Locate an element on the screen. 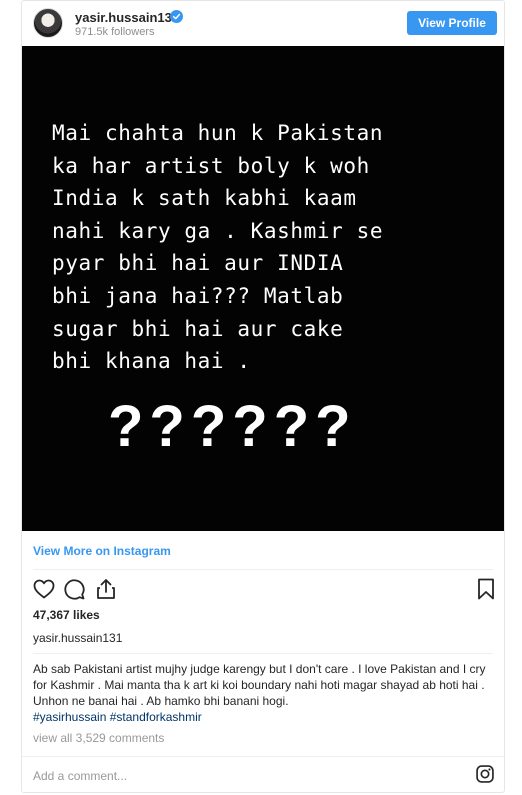 The image size is (522, 795). hashtag-link: #standforkashmir is located at coordinates (156, 717).